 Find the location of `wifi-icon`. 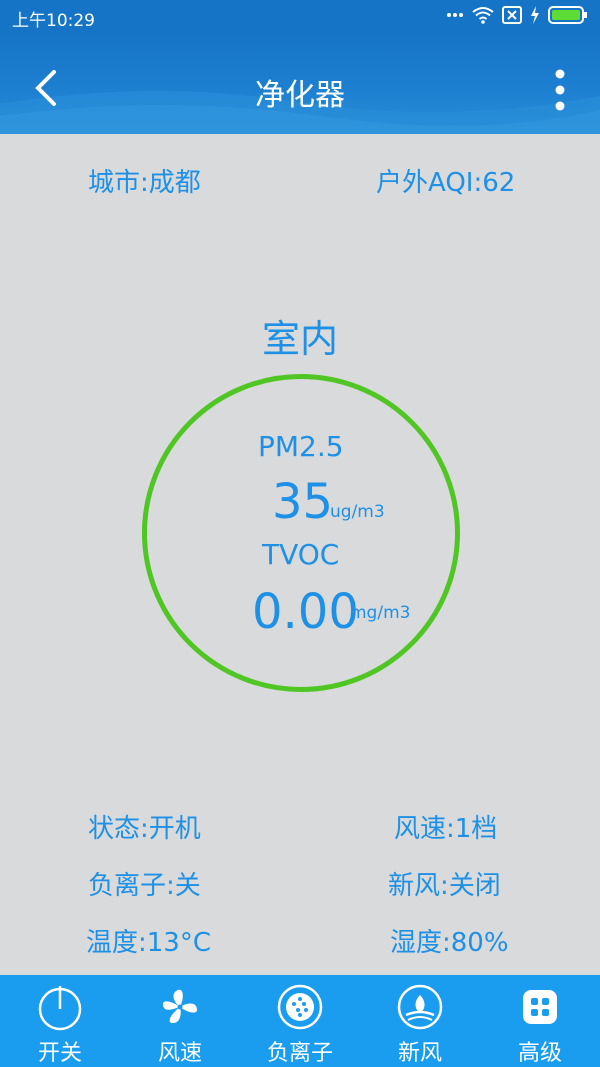

wifi-icon is located at coordinates (483, 15).